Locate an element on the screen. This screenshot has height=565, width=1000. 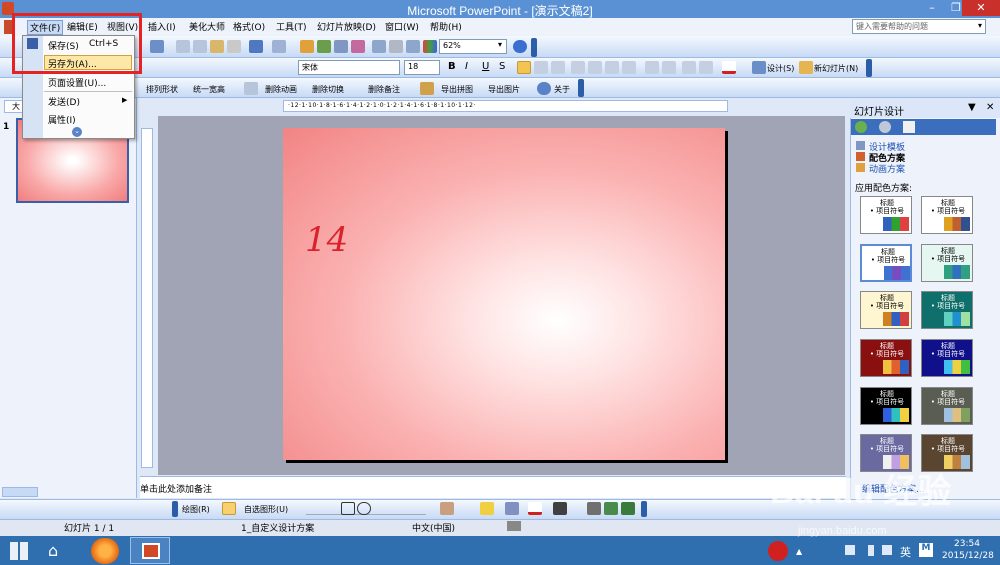
draw-menu-button: 绘图(R) is located at coordinates (196, 509).